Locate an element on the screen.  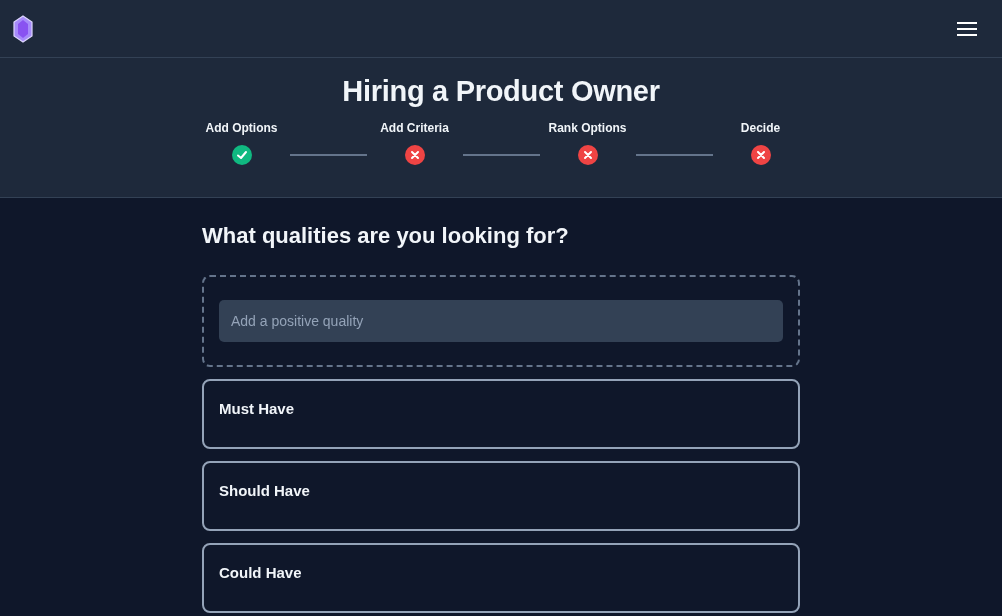
group-title: Should Have is located at coordinates (264, 490).